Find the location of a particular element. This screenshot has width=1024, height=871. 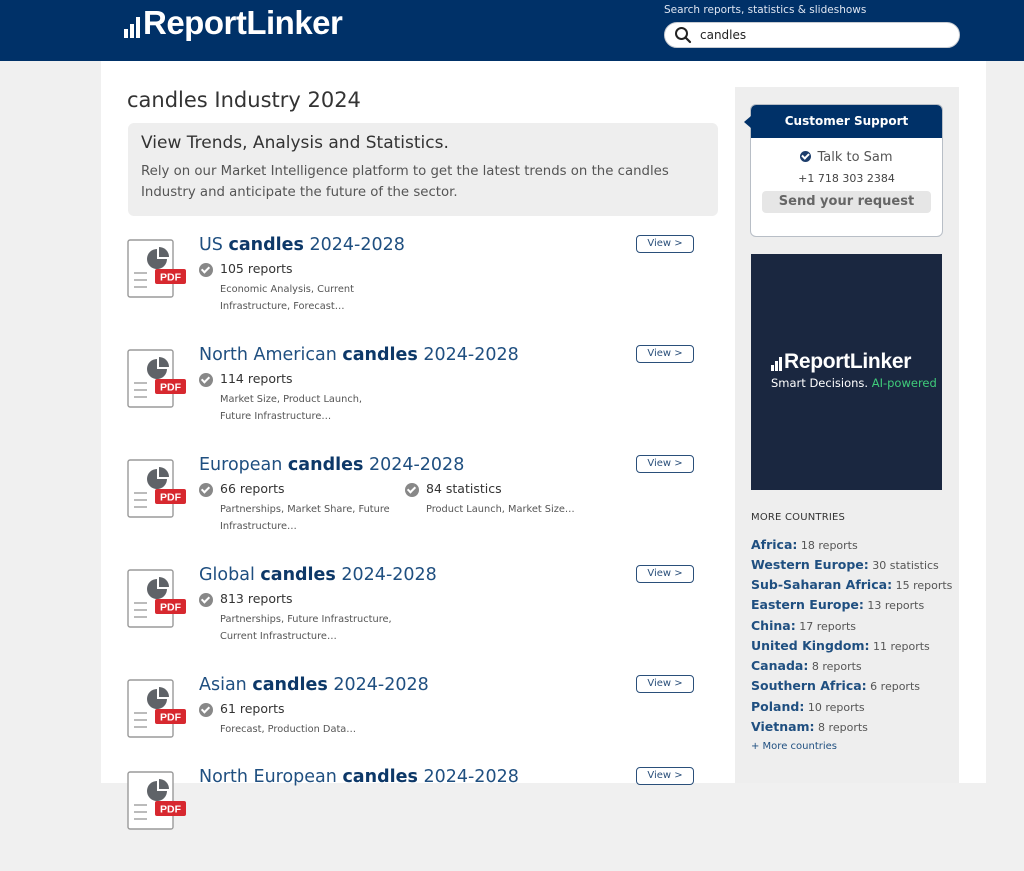

country-name: Sub-Saharan Africa: is located at coordinates (822, 584).